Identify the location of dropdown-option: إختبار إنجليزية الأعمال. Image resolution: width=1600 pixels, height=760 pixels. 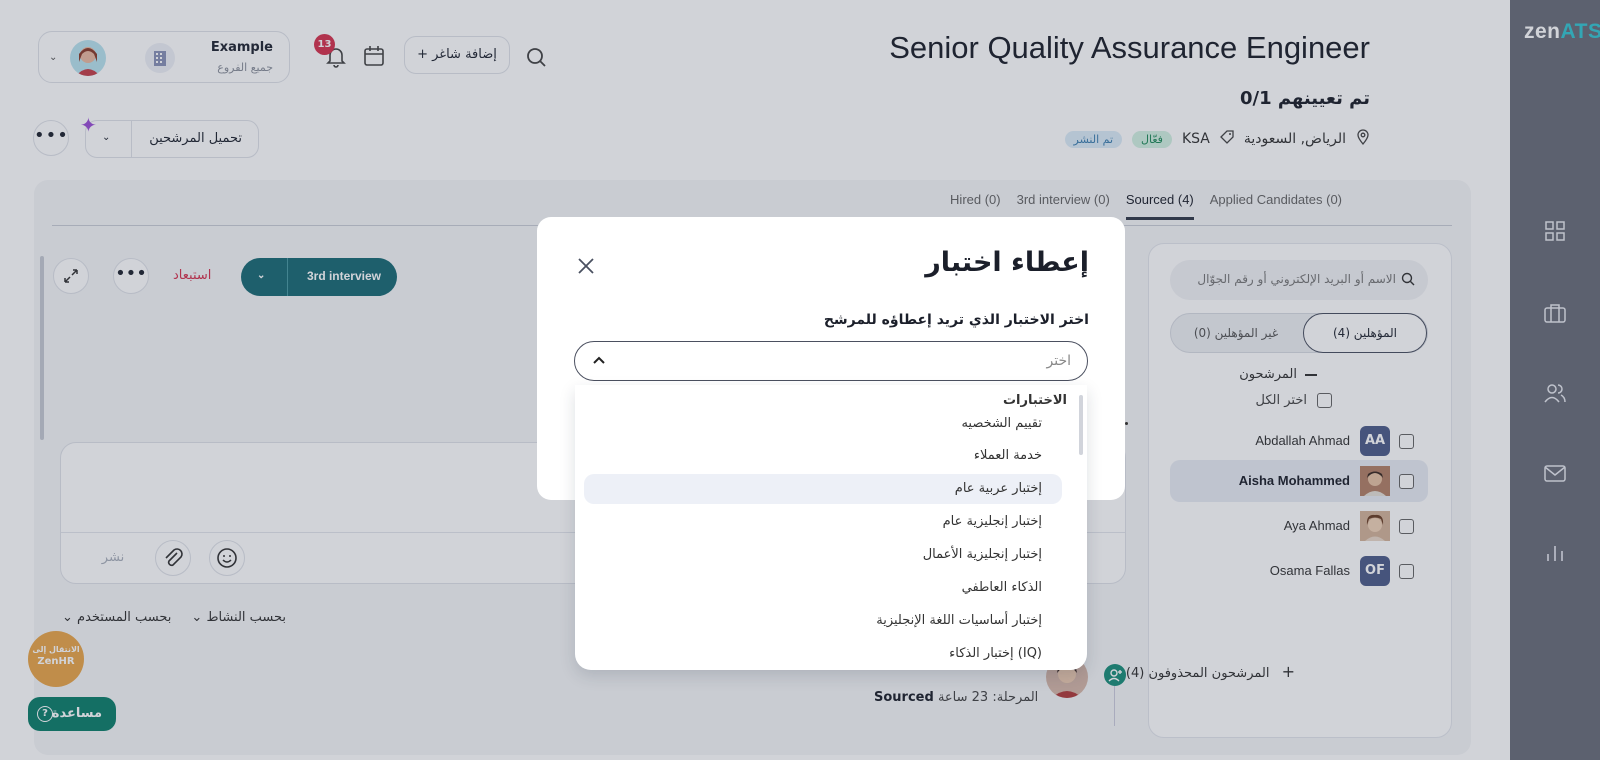
(823, 555).